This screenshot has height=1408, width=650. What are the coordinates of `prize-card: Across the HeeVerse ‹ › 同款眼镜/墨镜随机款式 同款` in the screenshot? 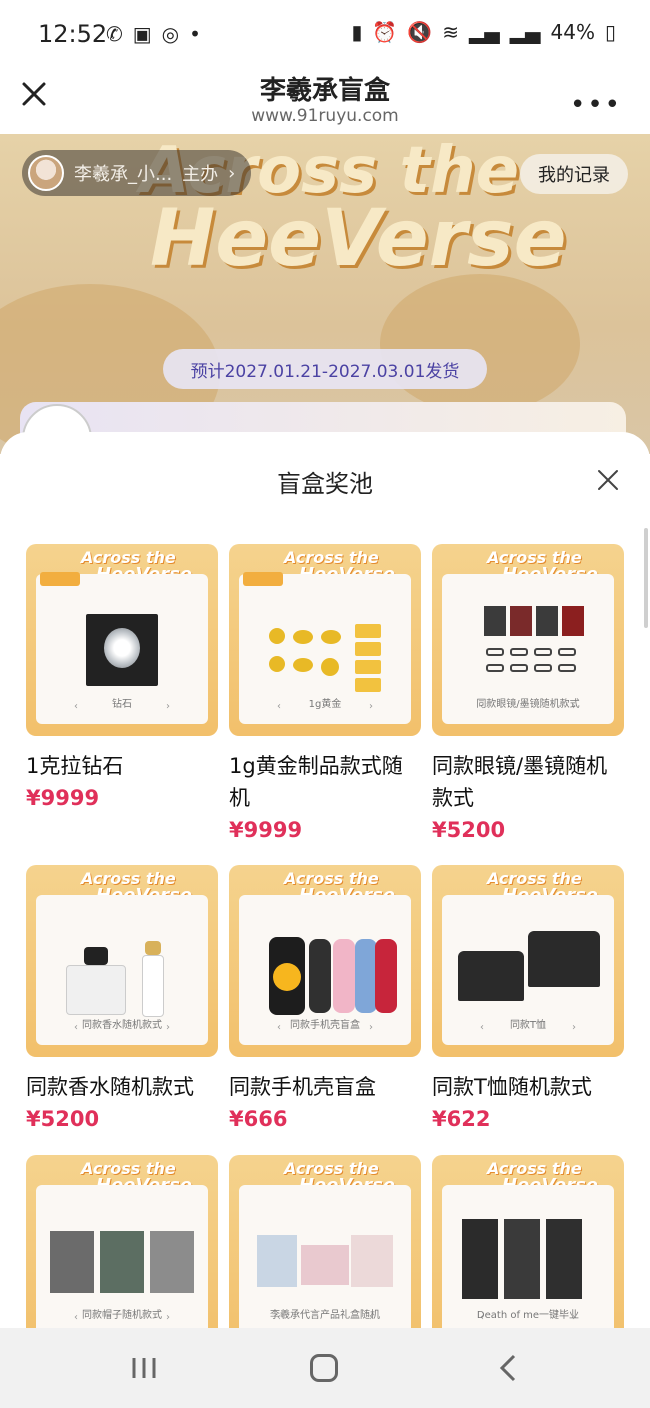 It's located at (528, 693).